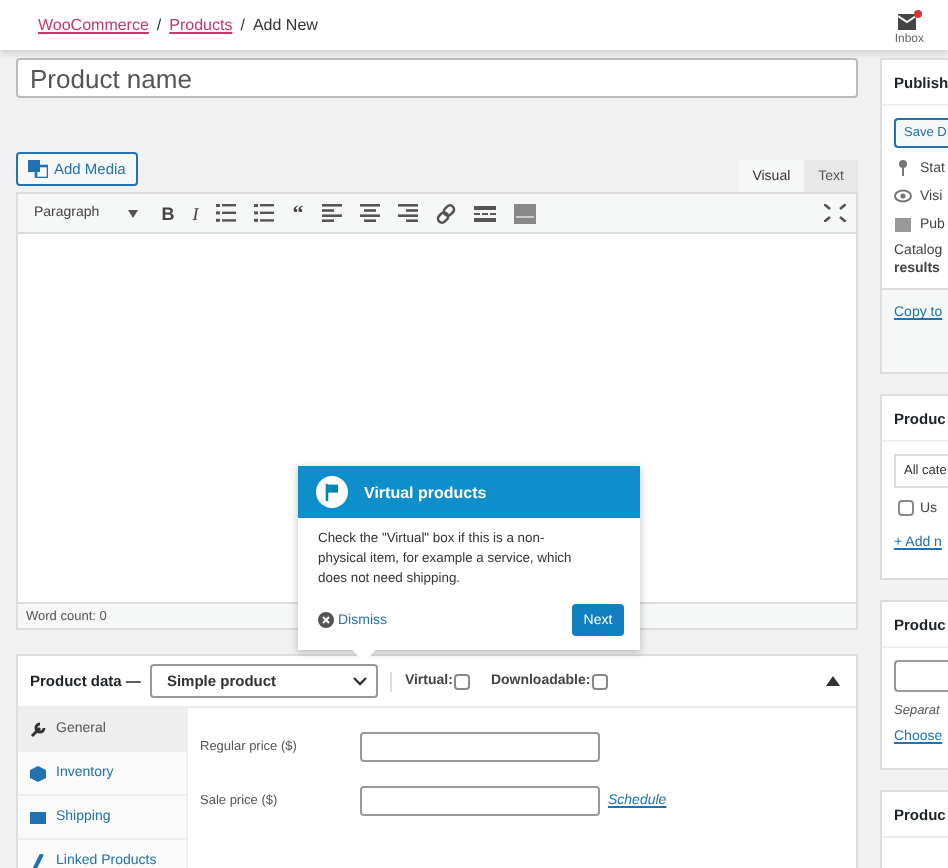 The image size is (948, 868). What do you see at coordinates (909, 19) in the screenshot?
I see `inbox-icon` at bounding box center [909, 19].